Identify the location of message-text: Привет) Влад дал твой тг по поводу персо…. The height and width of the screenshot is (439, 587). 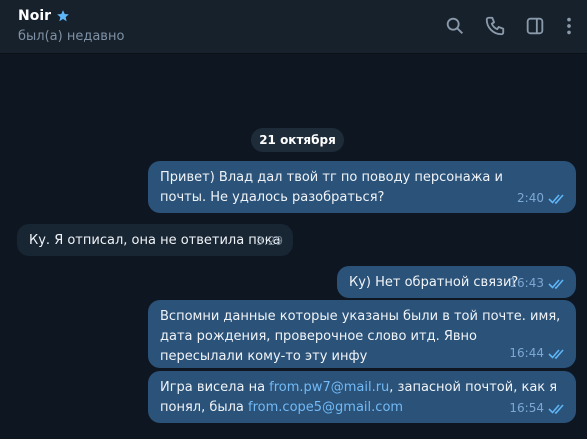
(331, 187).